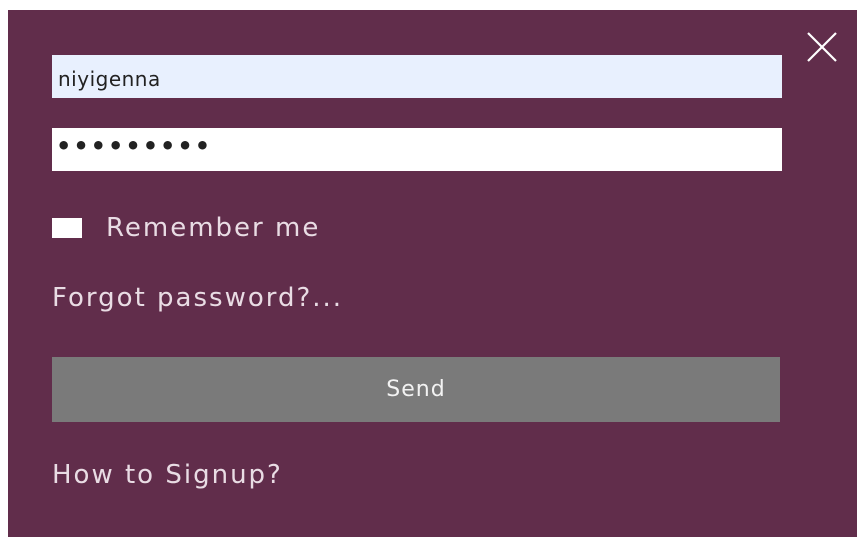 Image resolution: width=857 pixels, height=537 pixels. I want to click on username-input, so click(417, 76).